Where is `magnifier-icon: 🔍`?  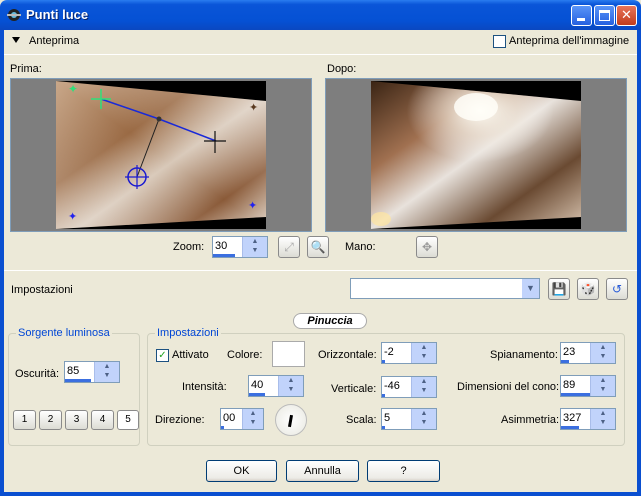
magnifier-icon: 🔍 is located at coordinates (318, 247).